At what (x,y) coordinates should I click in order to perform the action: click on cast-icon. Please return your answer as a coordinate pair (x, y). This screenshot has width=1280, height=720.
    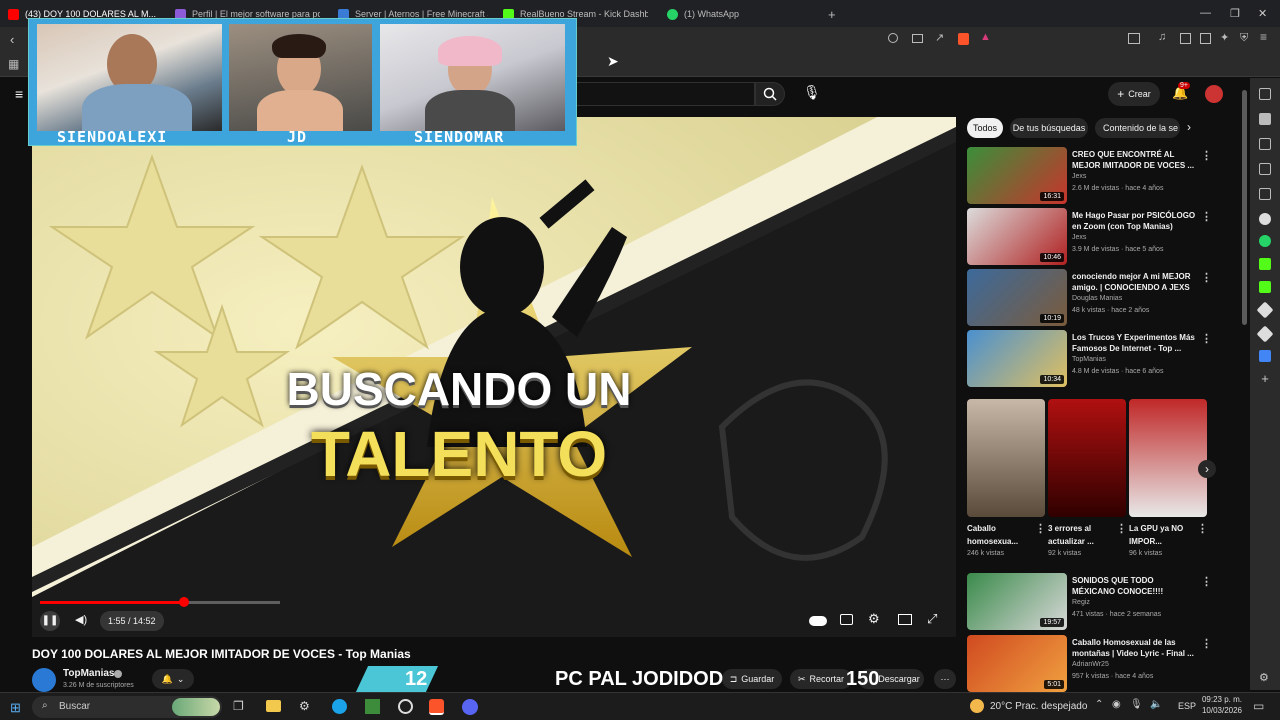
    Looking at the image, I should click on (917, 38).